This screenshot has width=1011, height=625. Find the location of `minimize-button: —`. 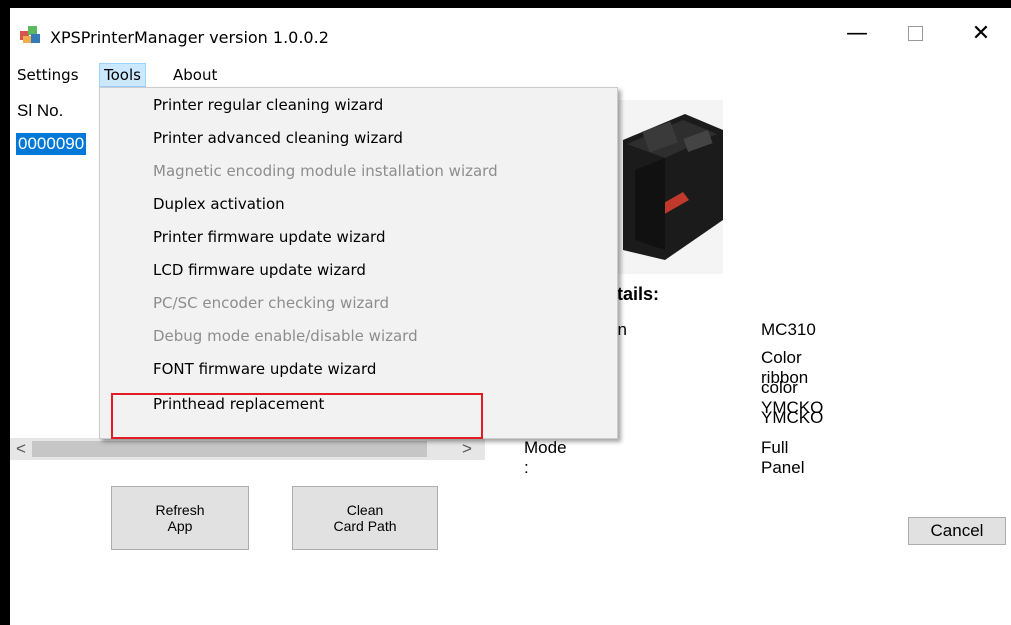

minimize-button: — is located at coordinates (857, 33).